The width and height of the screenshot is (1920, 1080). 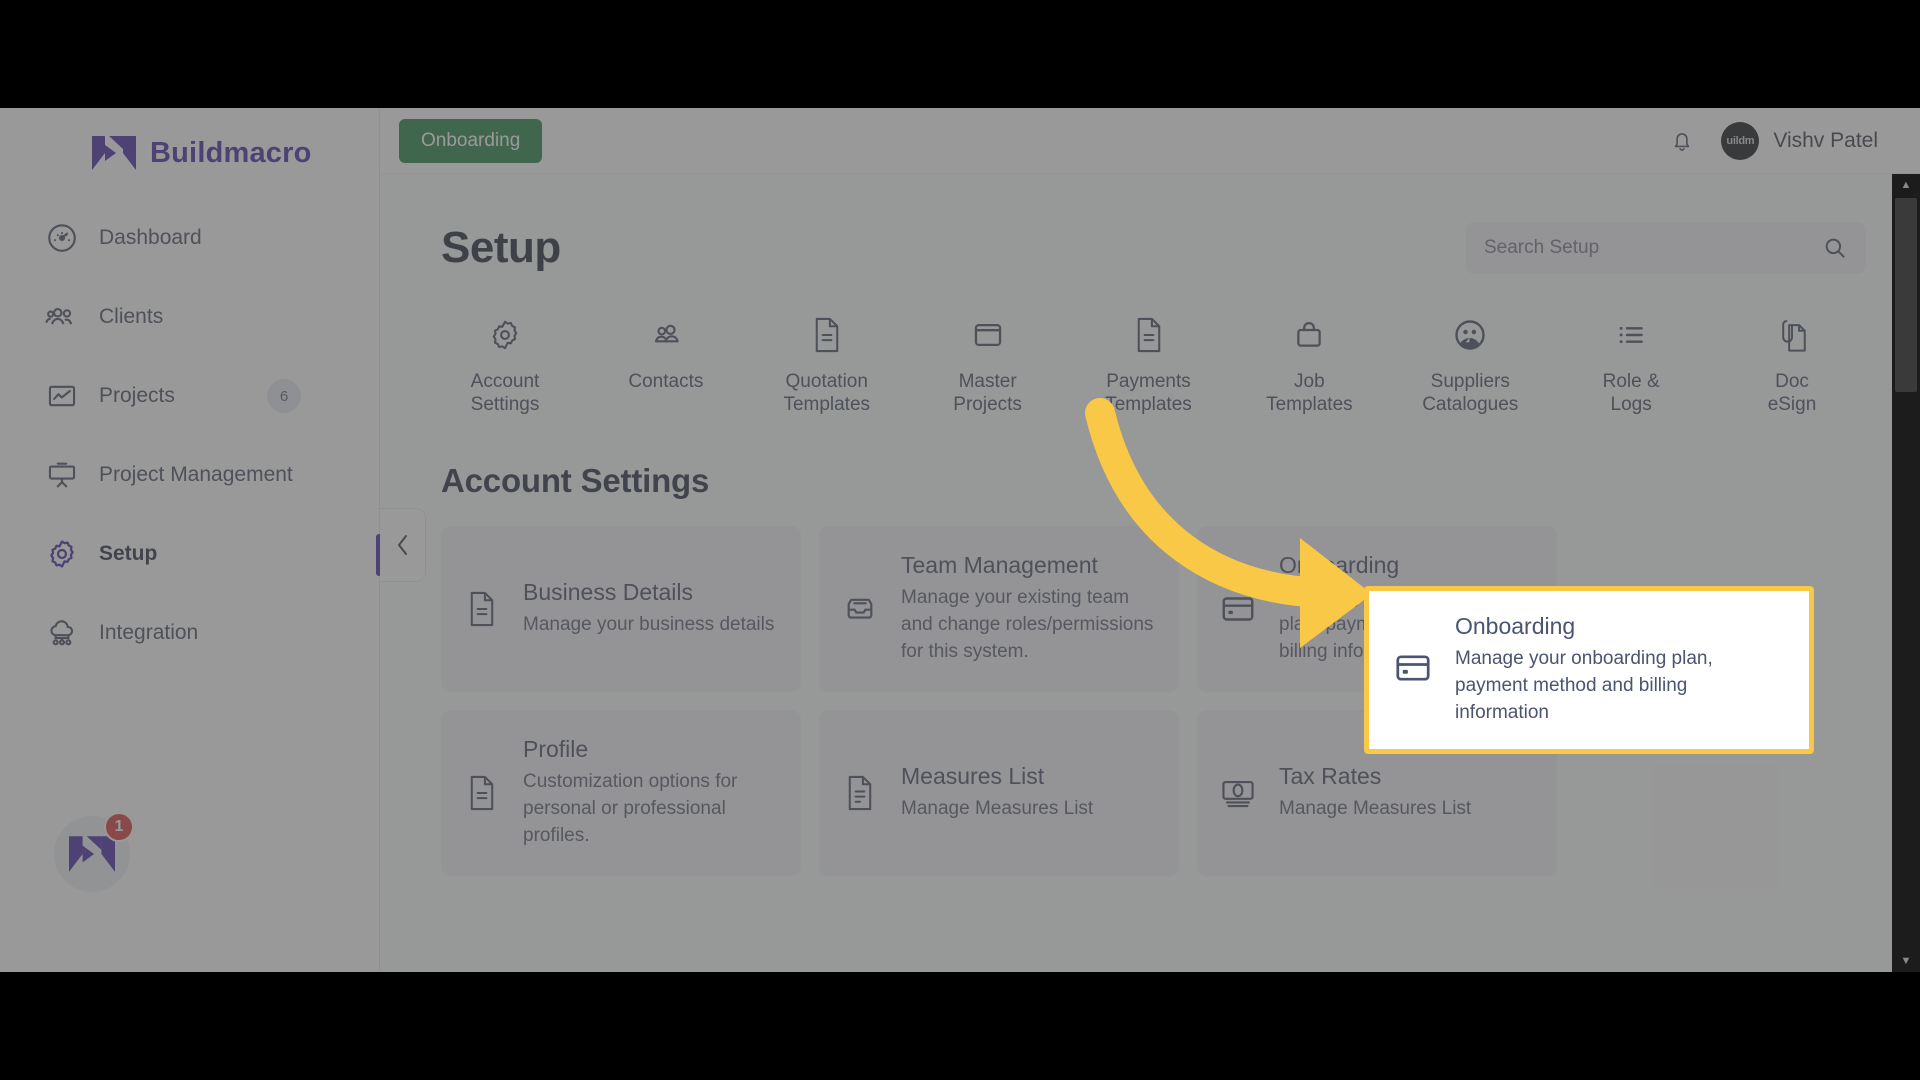 What do you see at coordinates (987, 393) in the screenshot?
I see `category-label: Master Projects` at bounding box center [987, 393].